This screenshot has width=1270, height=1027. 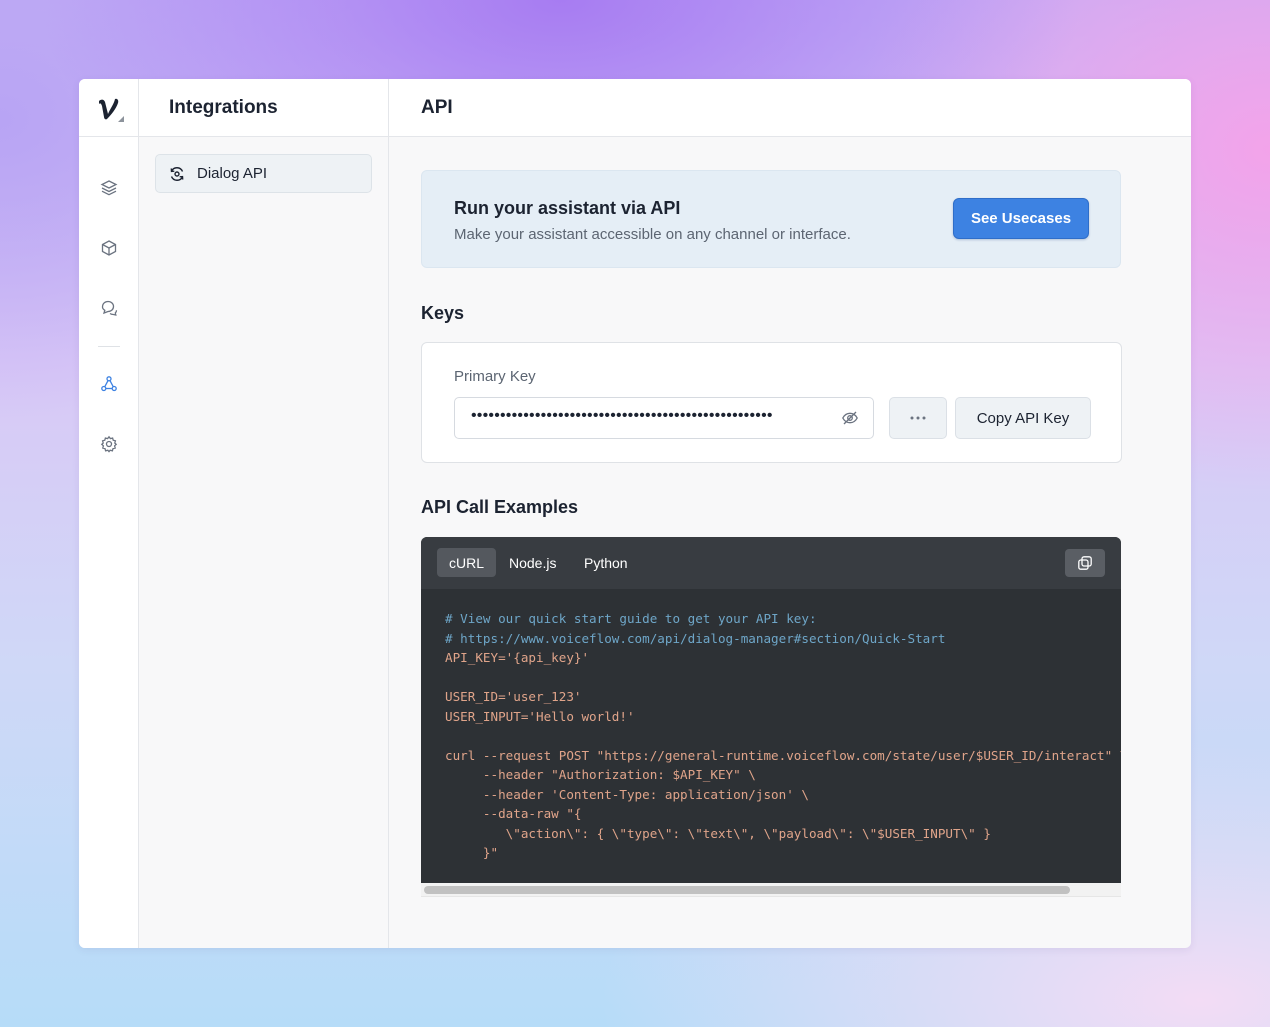 I want to click on copy-code-button, so click(x=1085, y=563).